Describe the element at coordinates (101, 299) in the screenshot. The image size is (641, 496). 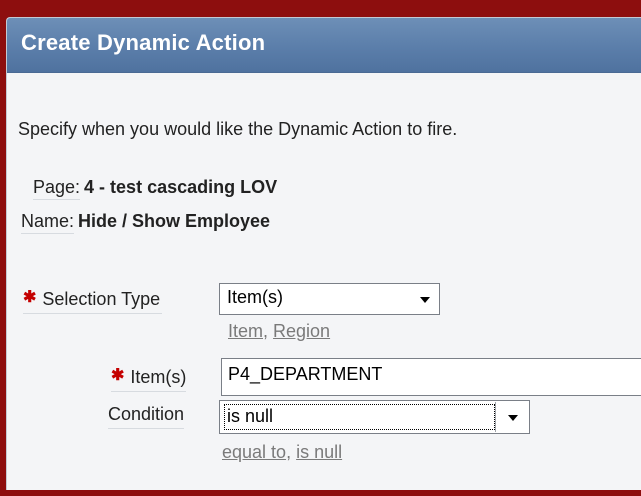
I see `selection-type-label-text: Selection Type` at that location.